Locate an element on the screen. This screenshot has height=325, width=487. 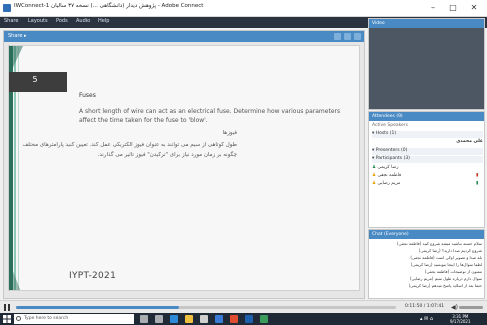
participant-name: مریم رضایی is located at coordinates (389, 183).